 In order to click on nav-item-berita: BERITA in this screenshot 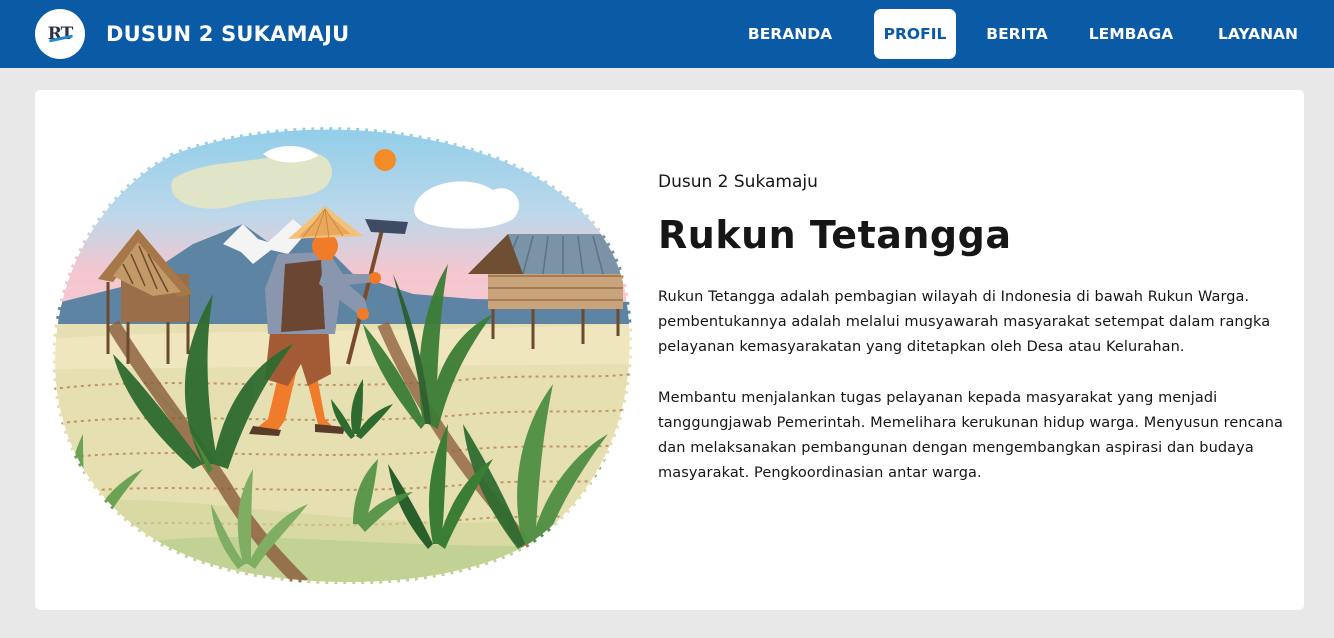, I will do `click(1017, 34)`.